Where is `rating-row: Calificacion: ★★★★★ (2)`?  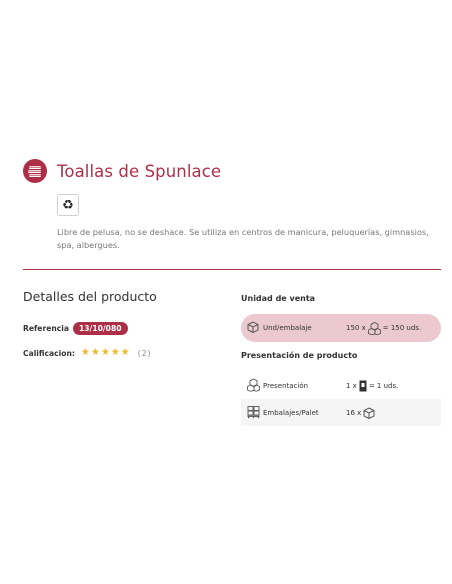 rating-row: Calificacion: ★★★★★ (2) is located at coordinates (87, 353).